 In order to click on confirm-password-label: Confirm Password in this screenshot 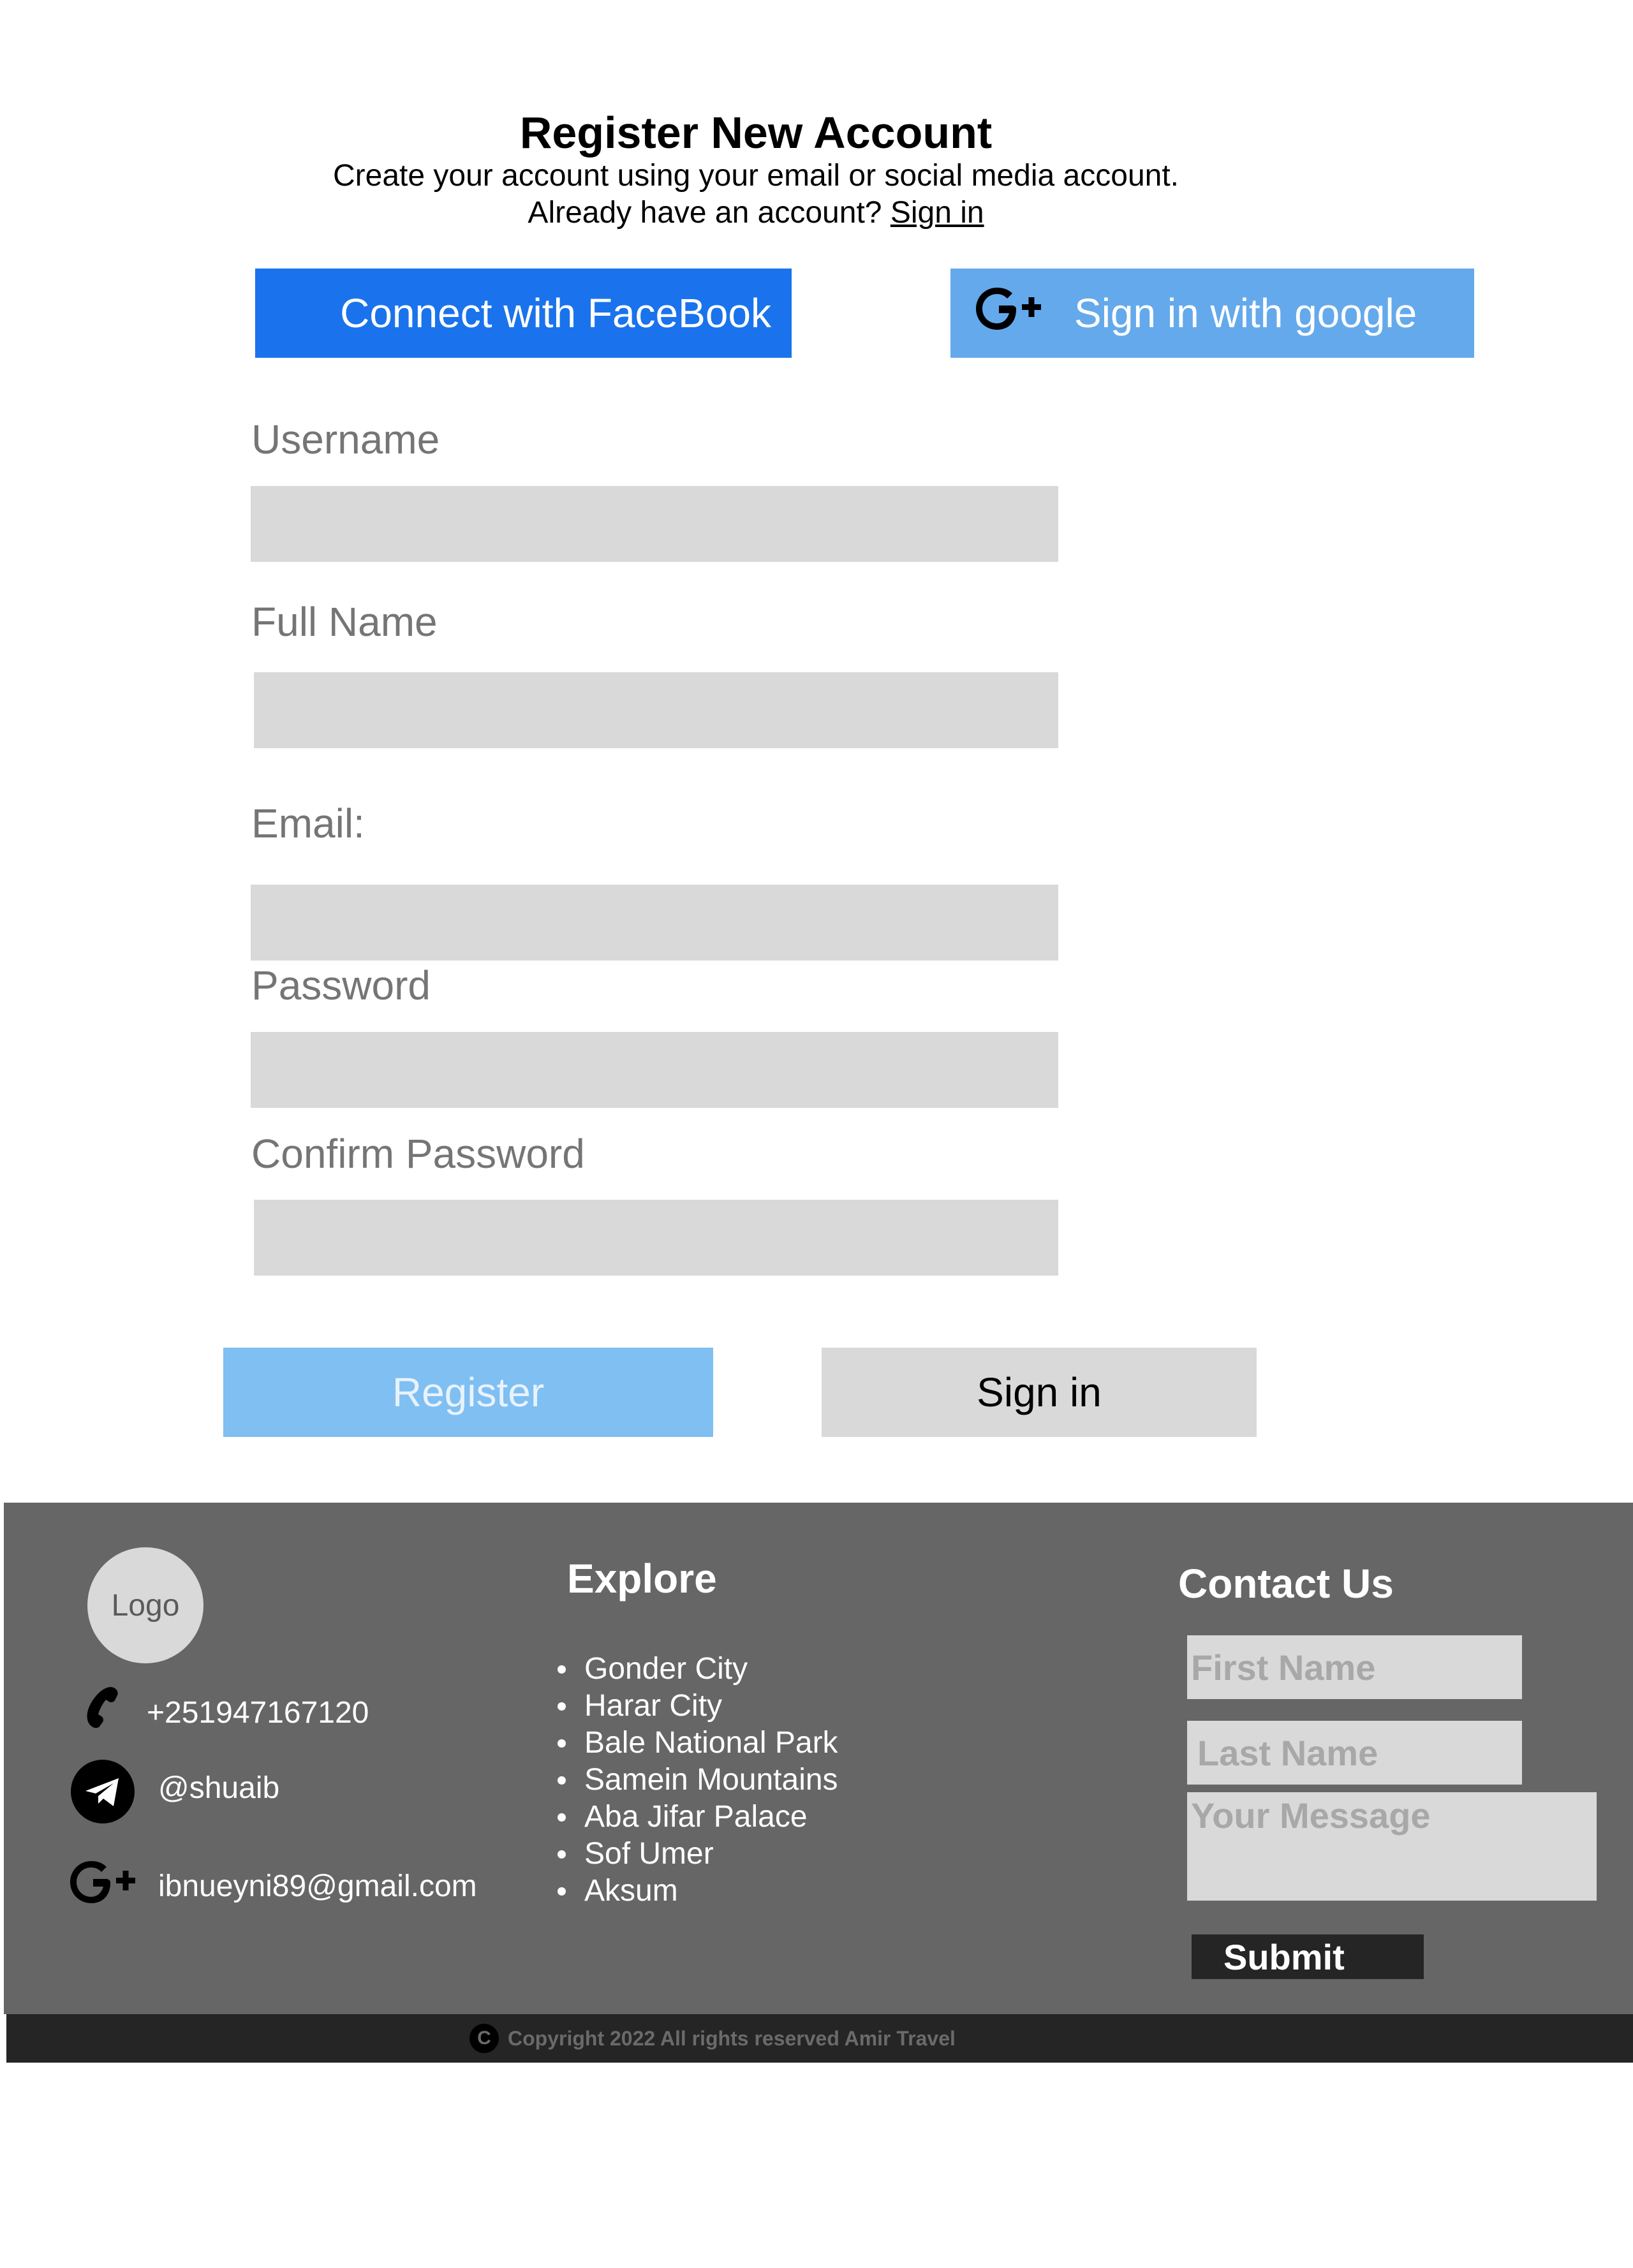, I will do `click(418, 1154)`.